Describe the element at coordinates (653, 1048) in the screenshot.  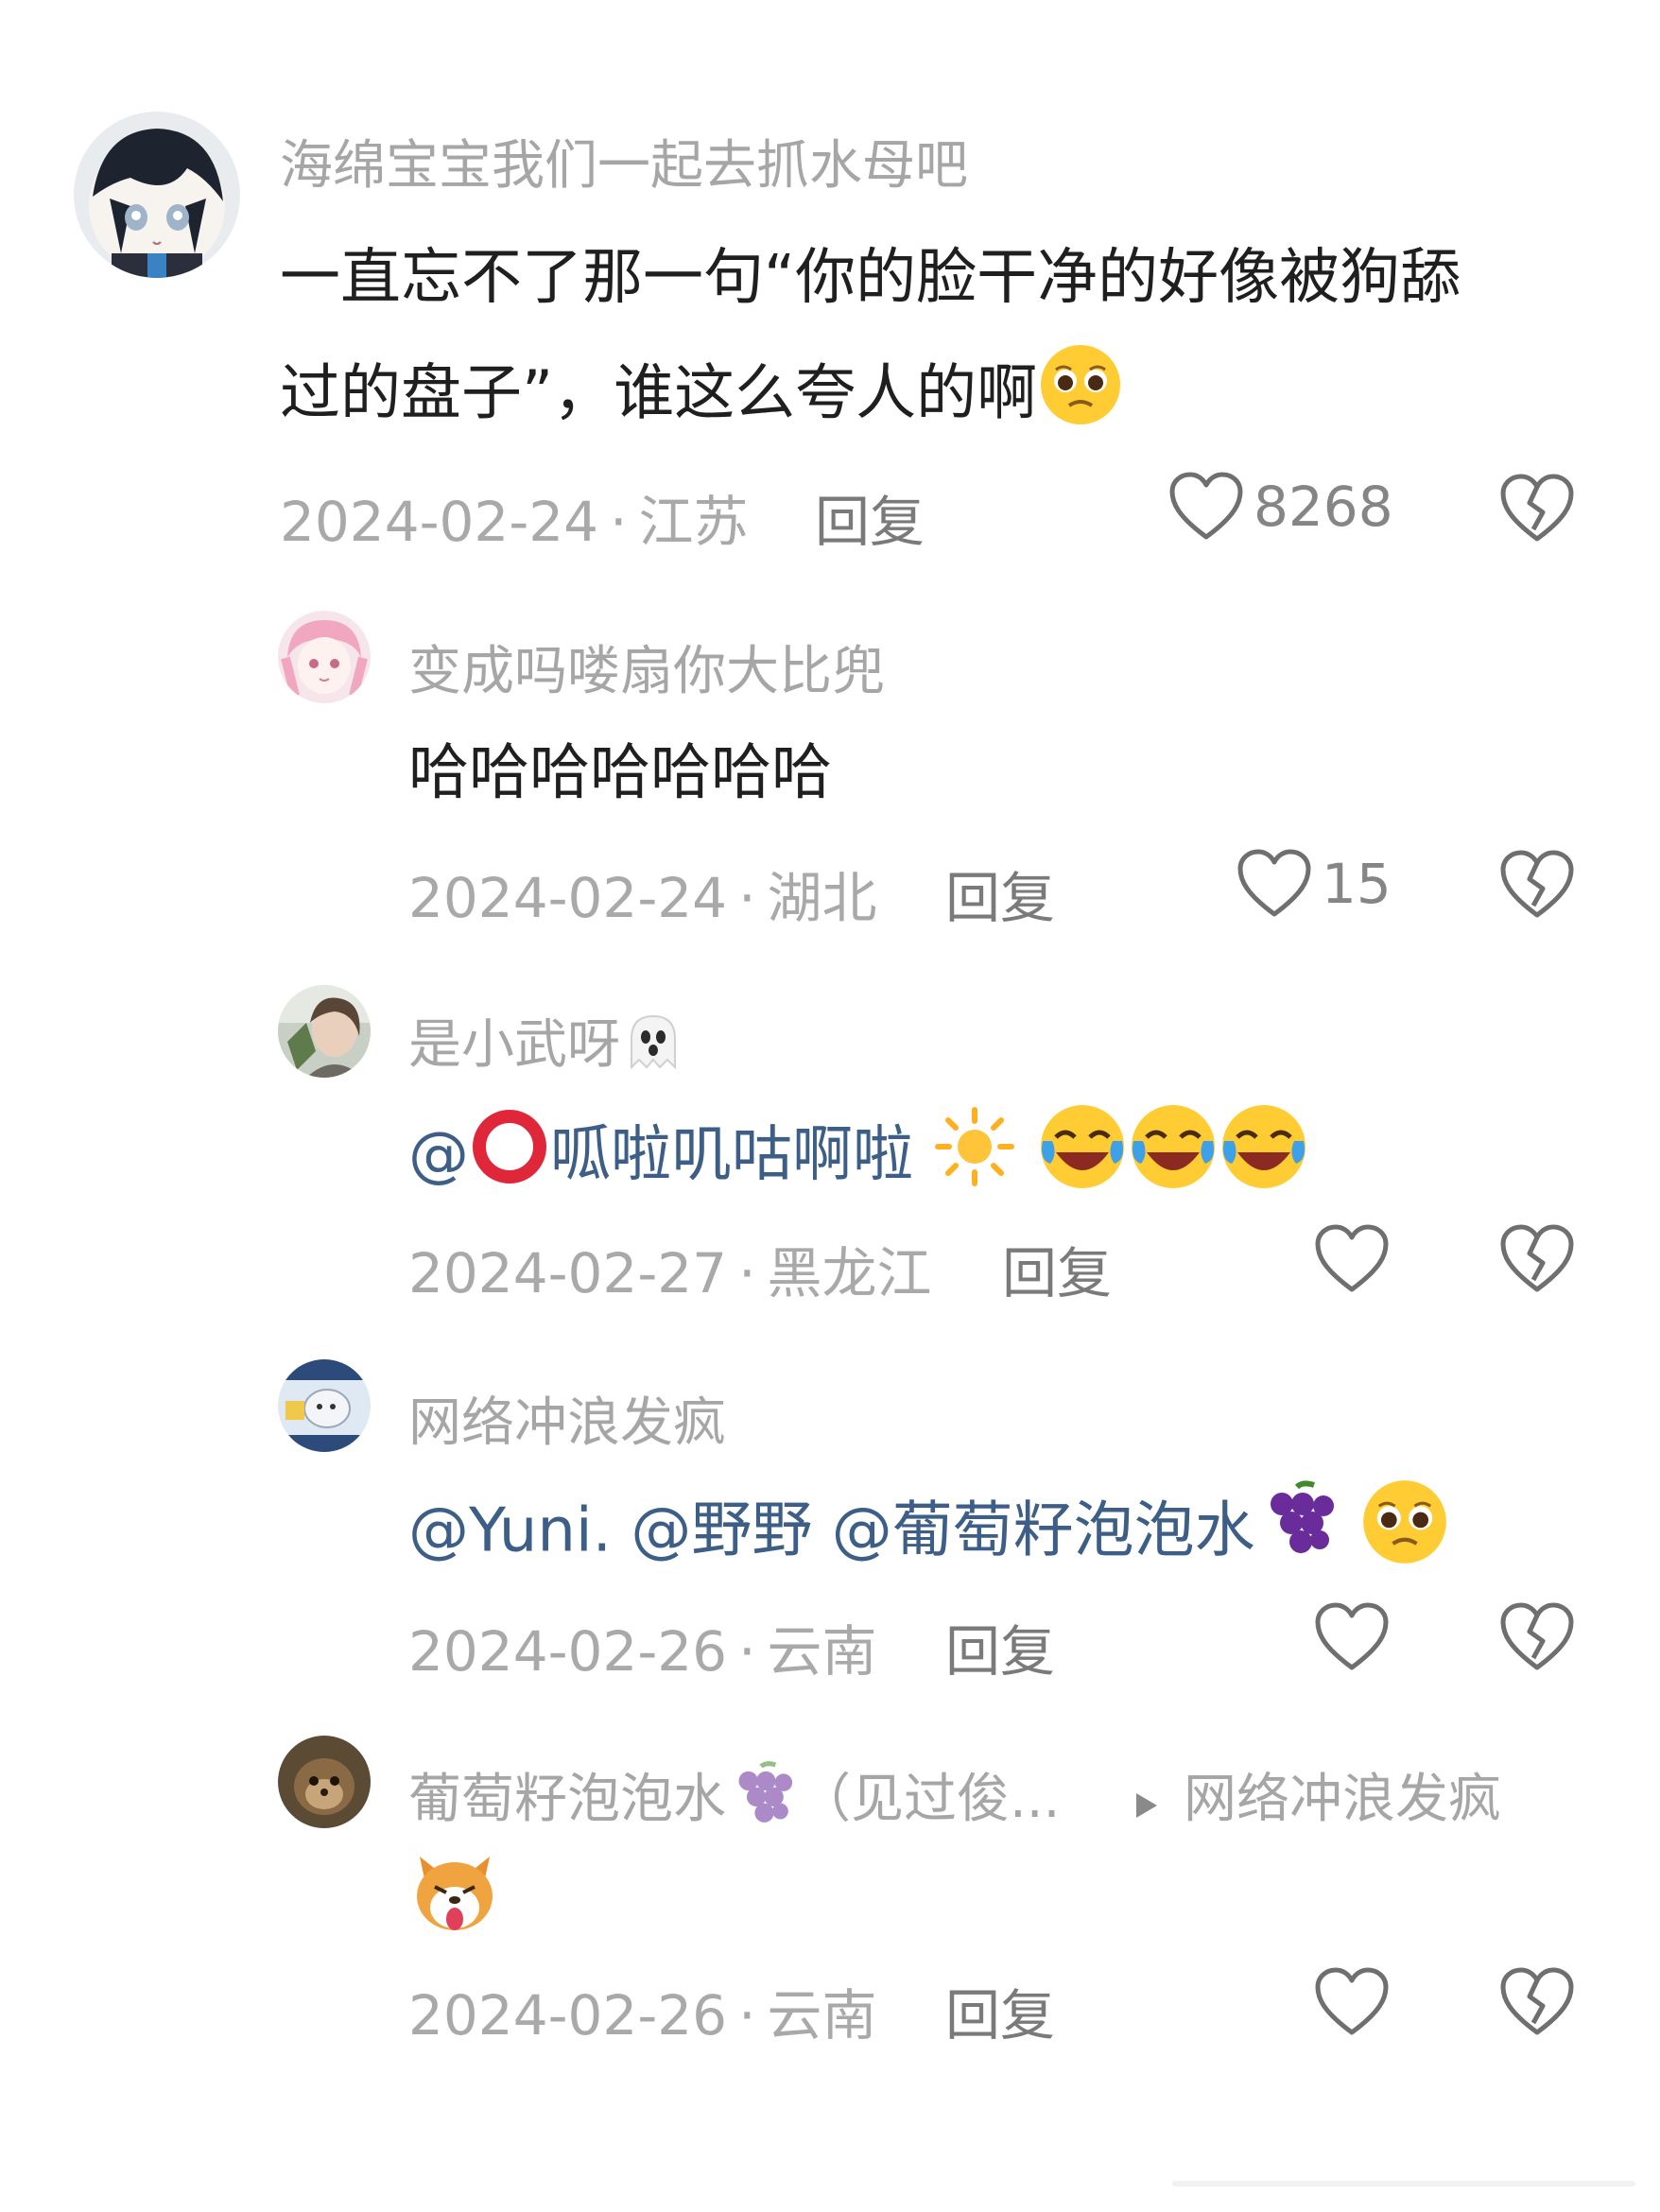
I see `ghost-emoji` at that location.